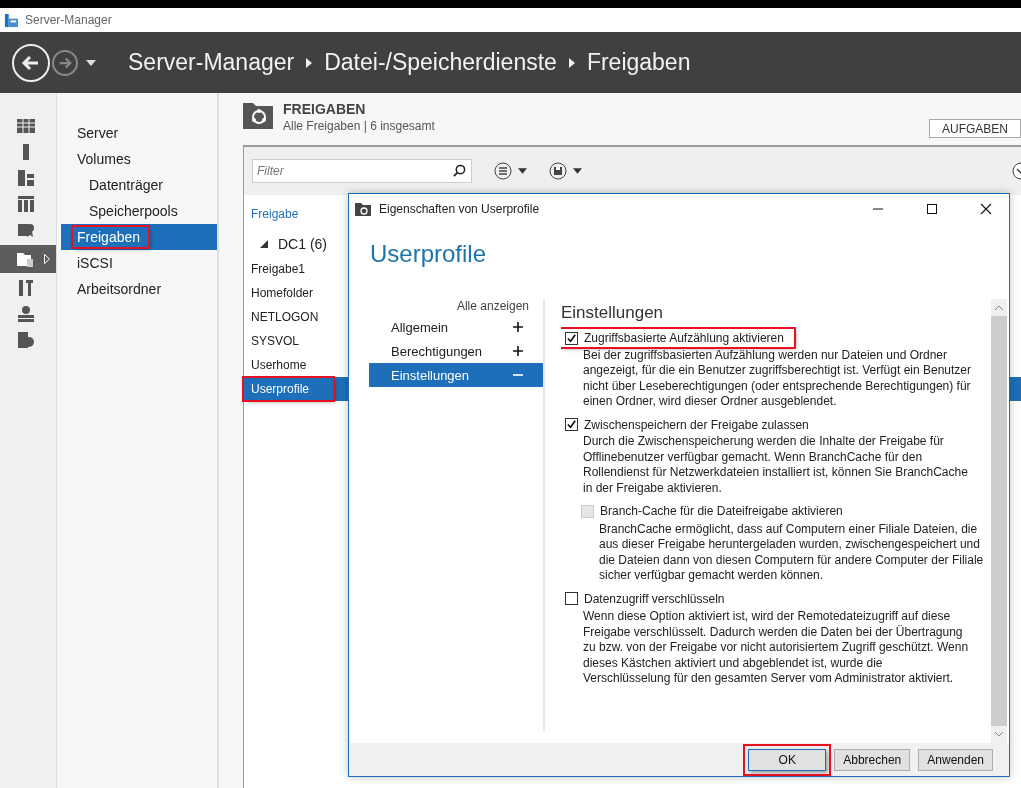  I want to click on section-title: FREIGABEN, so click(325, 109).